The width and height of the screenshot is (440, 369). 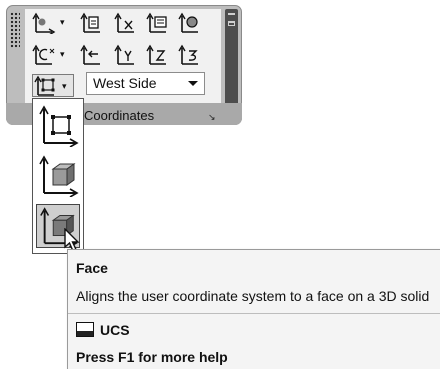 What do you see at coordinates (254, 313) in the screenshot?
I see `tooltip-divider` at bounding box center [254, 313].